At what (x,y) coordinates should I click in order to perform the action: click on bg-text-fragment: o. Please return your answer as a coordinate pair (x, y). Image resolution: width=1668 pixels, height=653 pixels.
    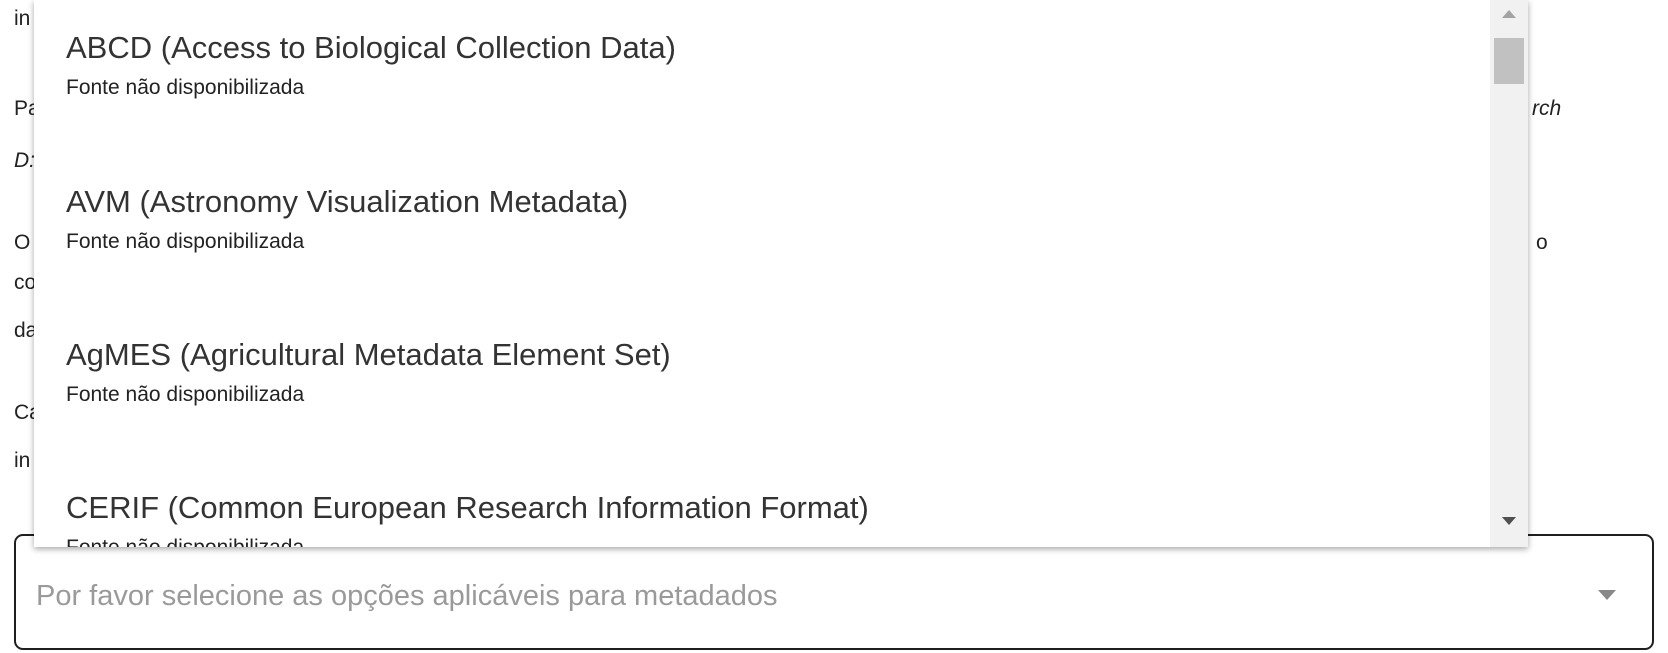
    Looking at the image, I should click on (1542, 242).